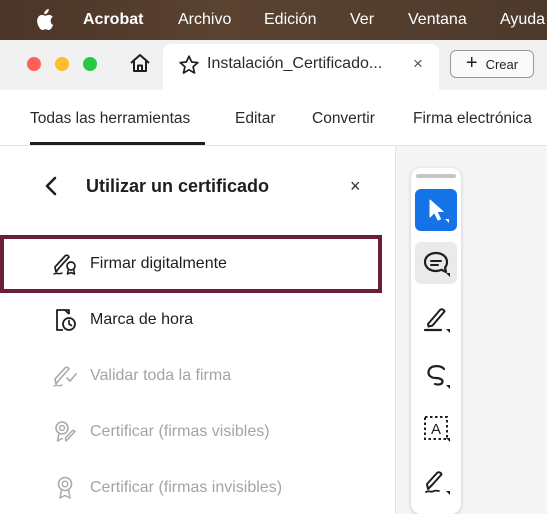  I want to click on create-button: + Crear, so click(492, 64).